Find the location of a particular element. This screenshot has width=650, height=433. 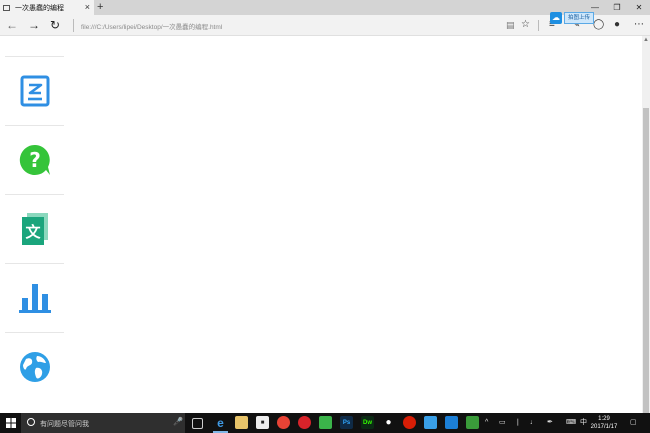

icon-sidebar: ? 文 is located at coordinates (34, 228).